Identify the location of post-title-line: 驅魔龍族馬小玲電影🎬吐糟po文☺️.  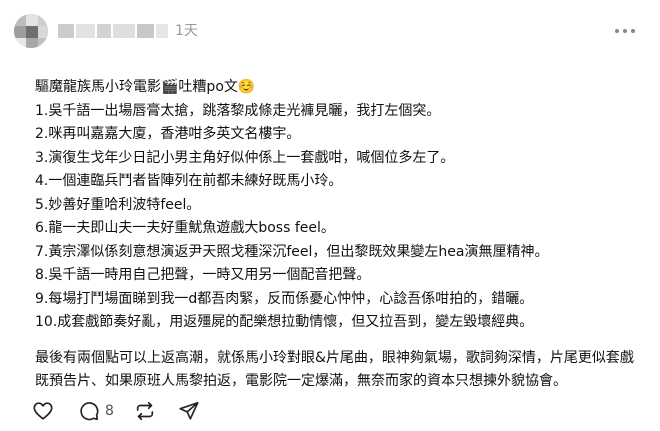
(145, 87).